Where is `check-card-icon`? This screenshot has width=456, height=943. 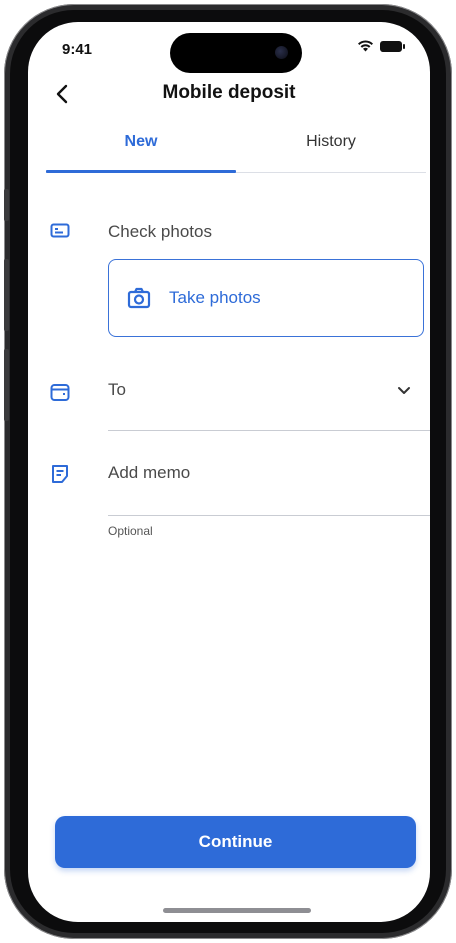 check-card-icon is located at coordinates (60, 230).